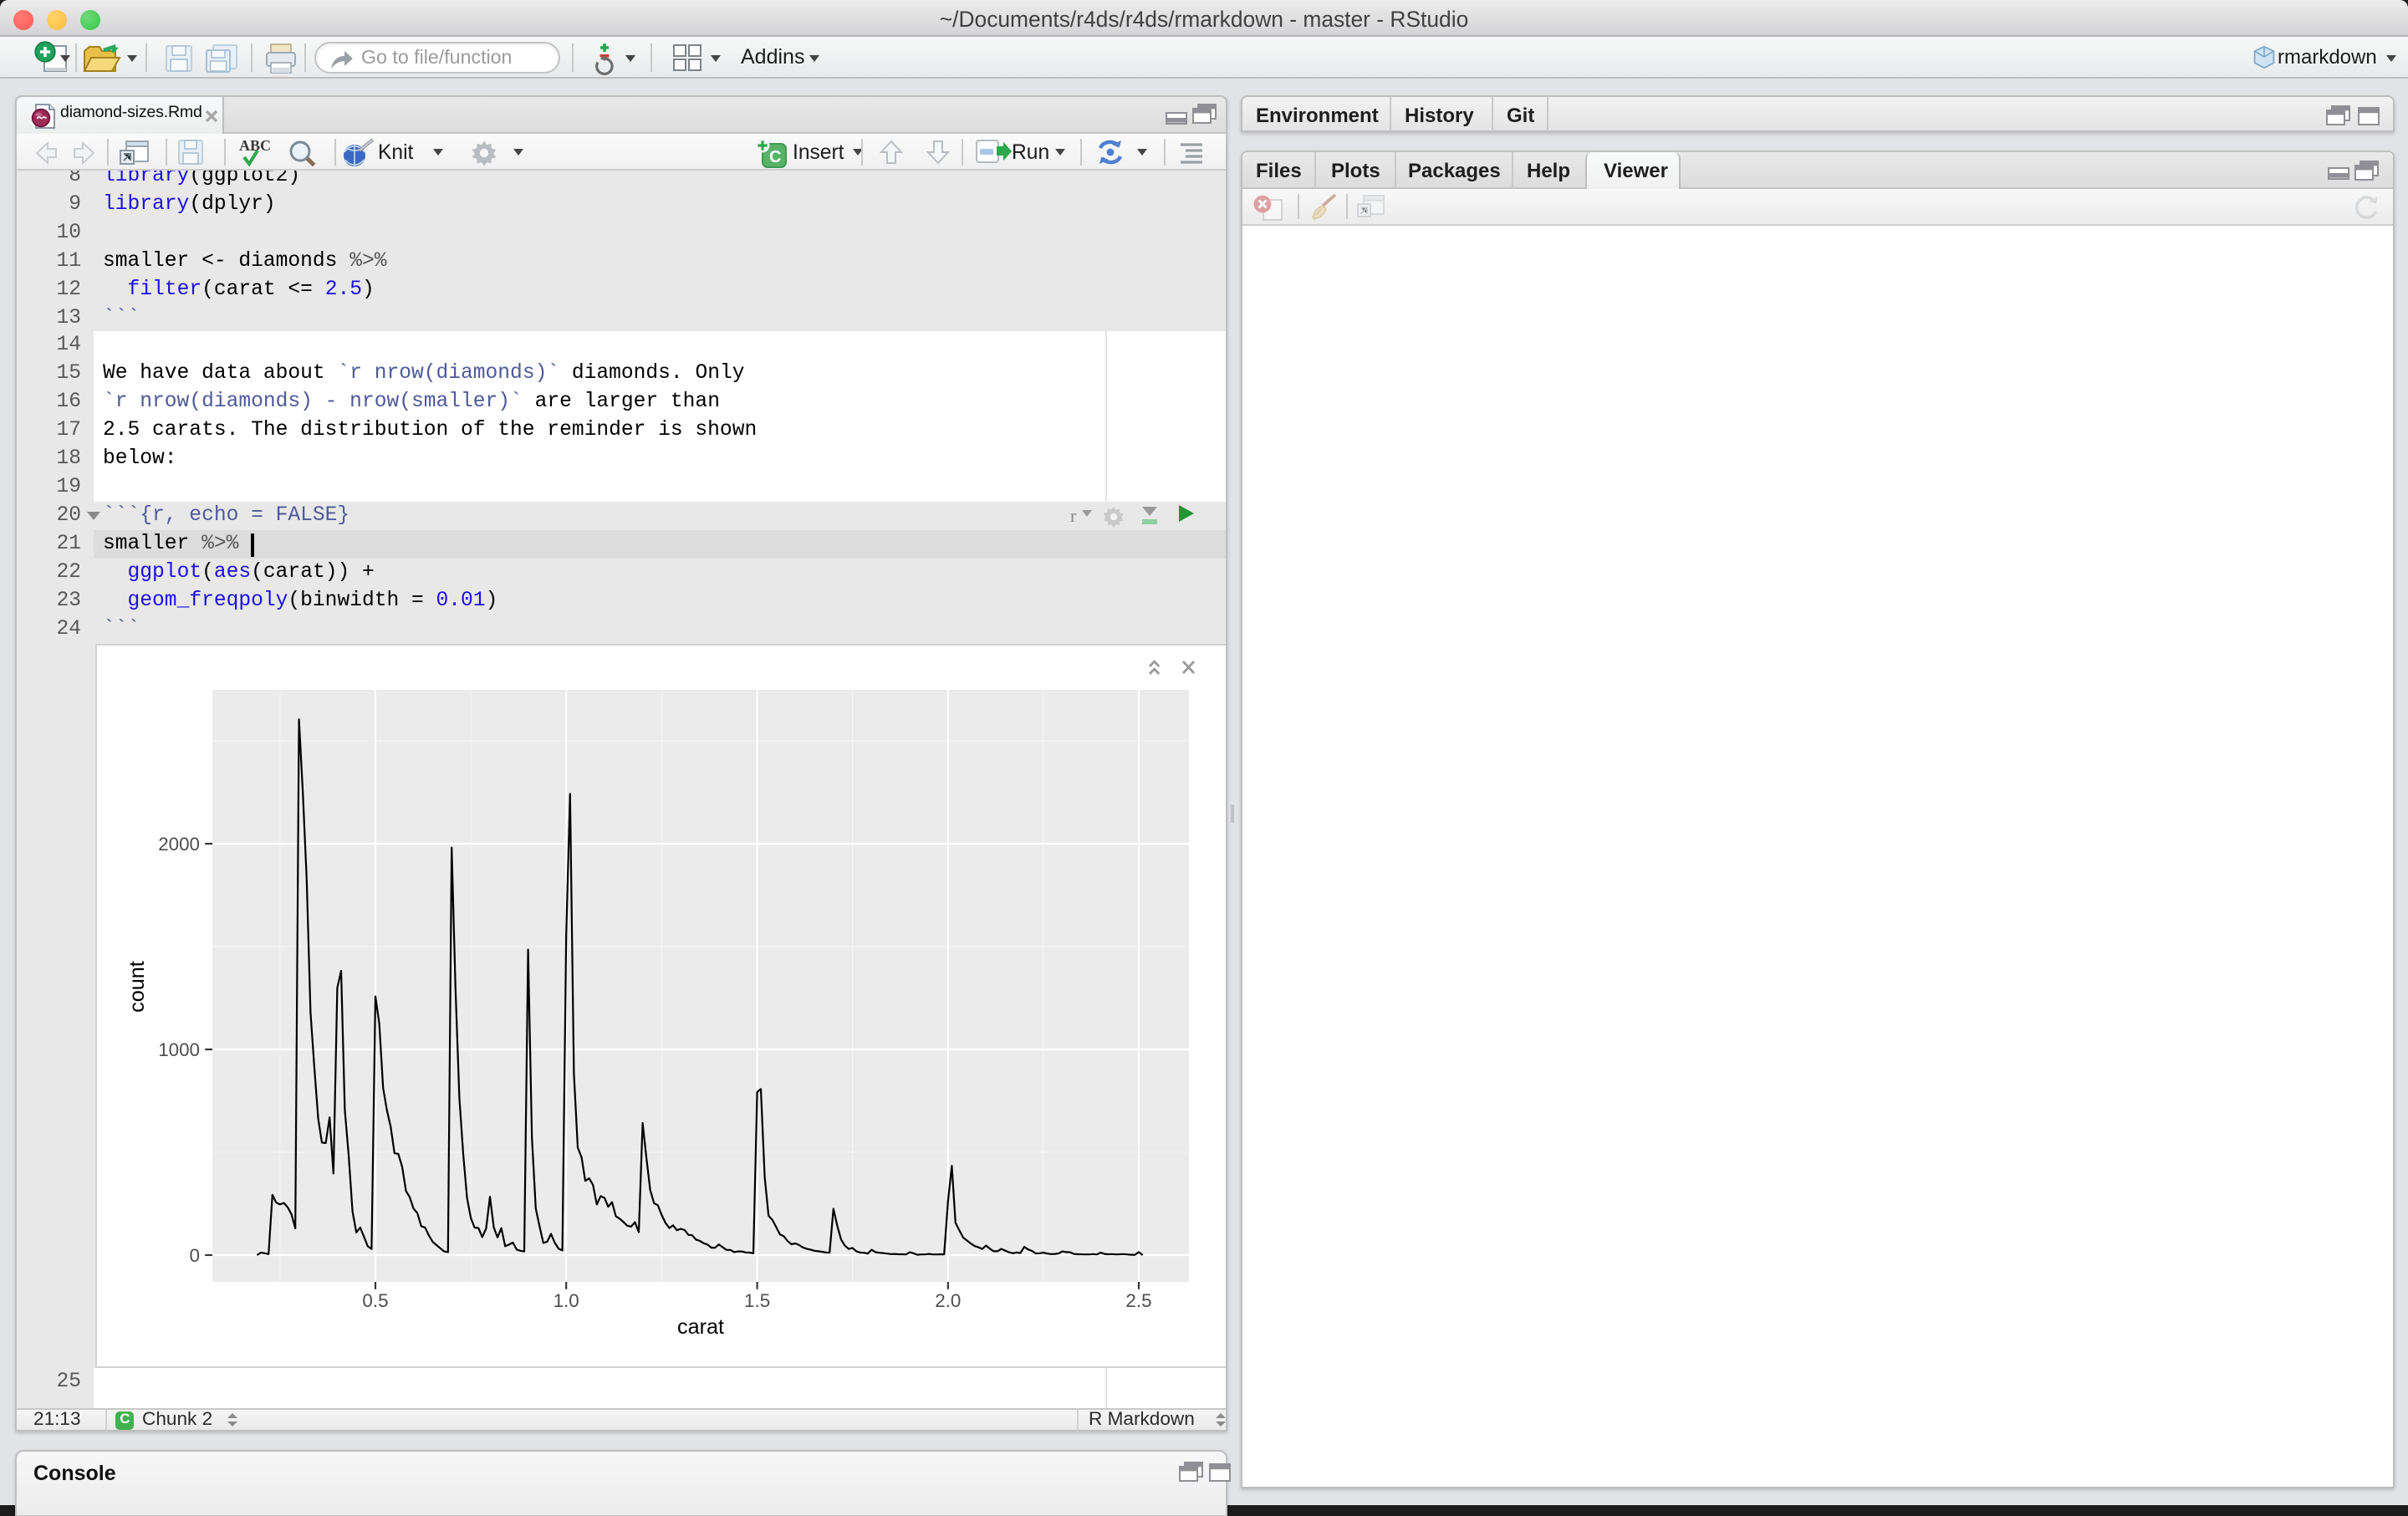  What do you see at coordinates (194, 1255) in the screenshot?
I see `svg-text: 0` at bounding box center [194, 1255].